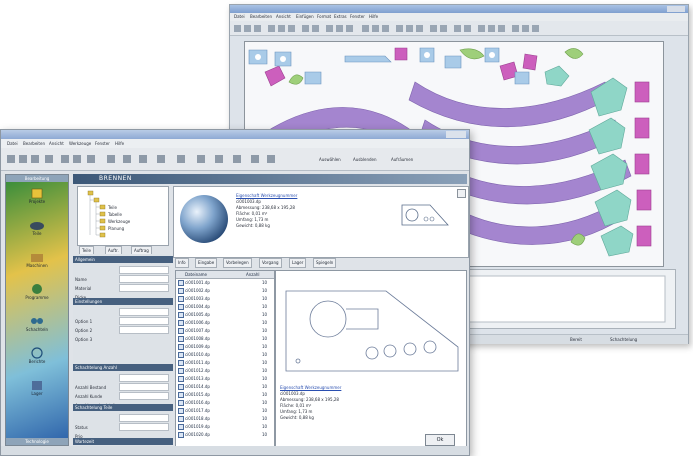  Describe the element at coordinates (225, 410) in the screenshot. I see `list-item: ci001017.dp 10` at that location.